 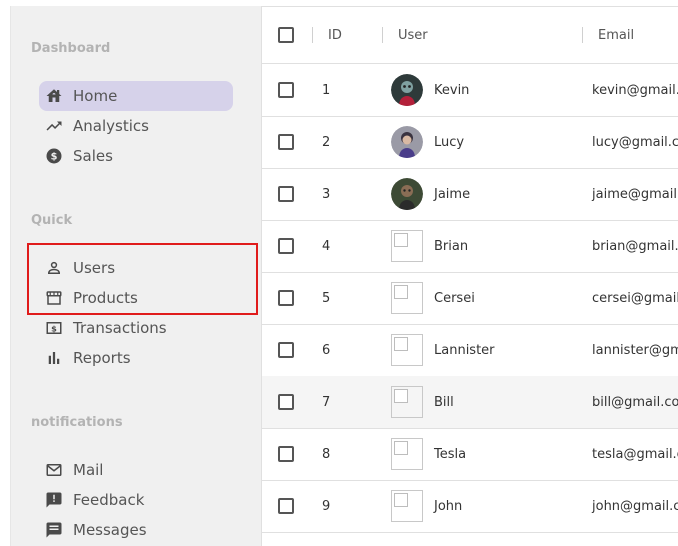 What do you see at coordinates (448, 506) in the screenshot?
I see `user-name: John` at bounding box center [448, 506].